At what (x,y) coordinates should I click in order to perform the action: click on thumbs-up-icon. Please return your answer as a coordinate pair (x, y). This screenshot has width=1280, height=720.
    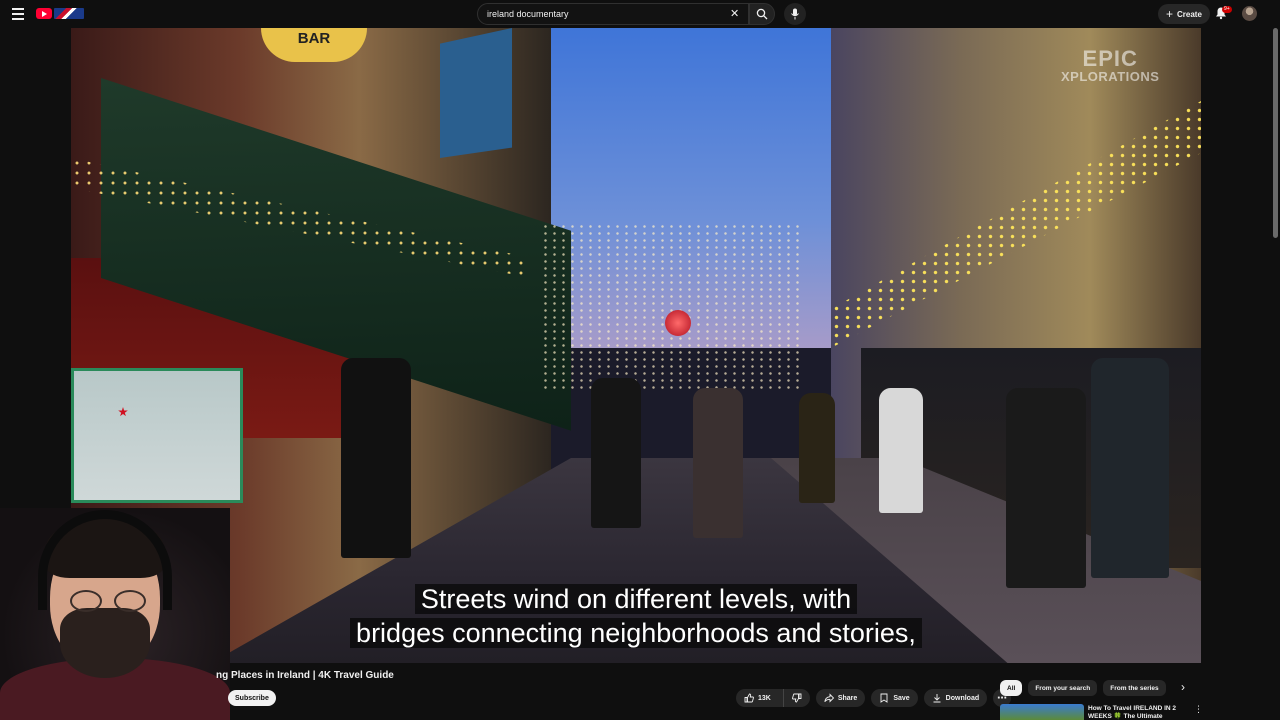
    Looking at the image, I should click on (749, 698).